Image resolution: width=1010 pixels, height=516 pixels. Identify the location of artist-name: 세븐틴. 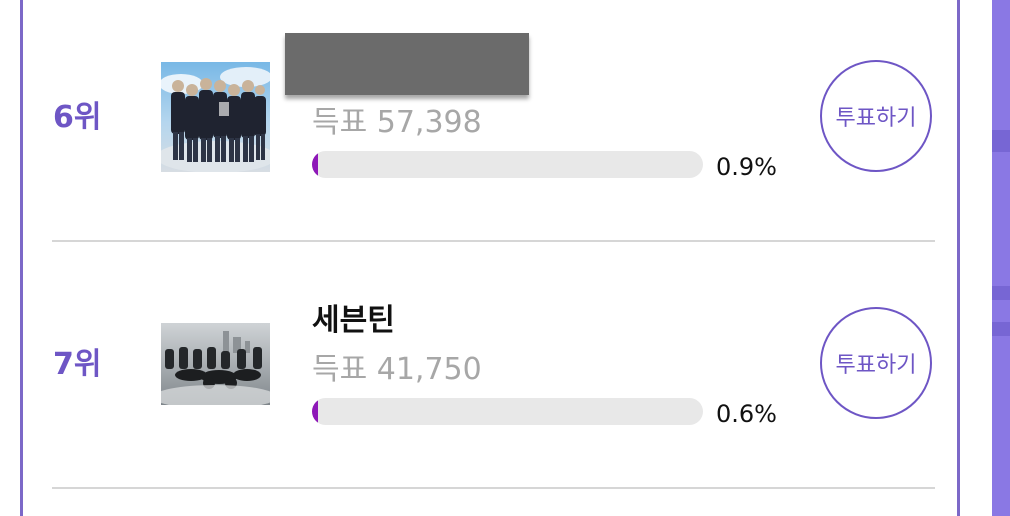
(353, 320).